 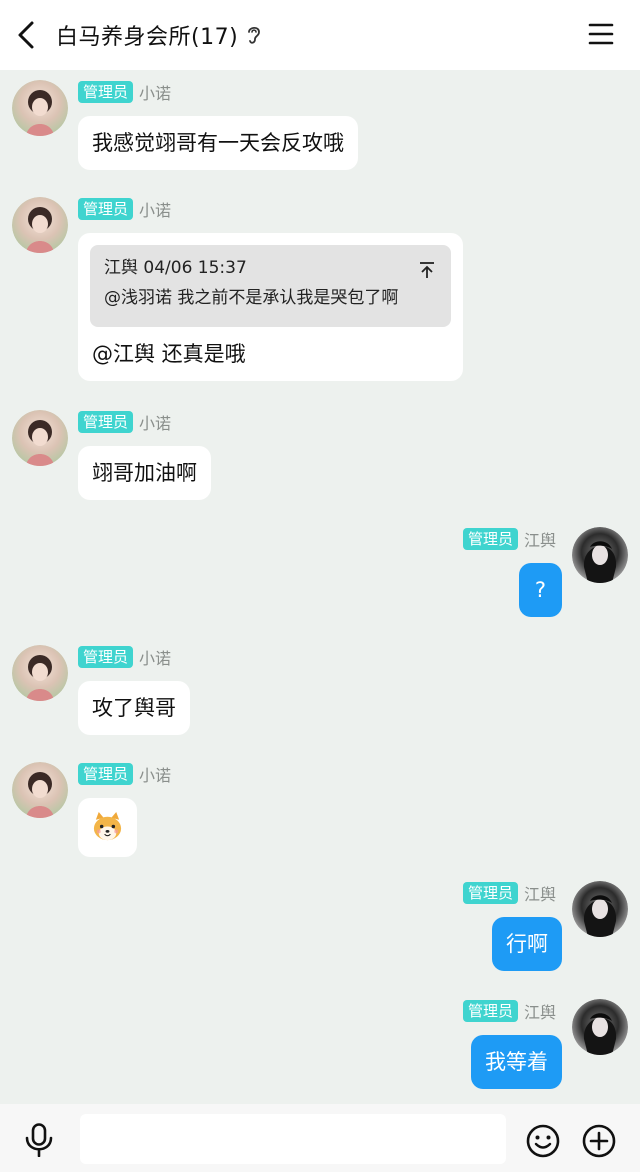 What do you see at coordinates (293, 1139) in the screenshot?
I see `message-input` at bounding box center [293, 1139].